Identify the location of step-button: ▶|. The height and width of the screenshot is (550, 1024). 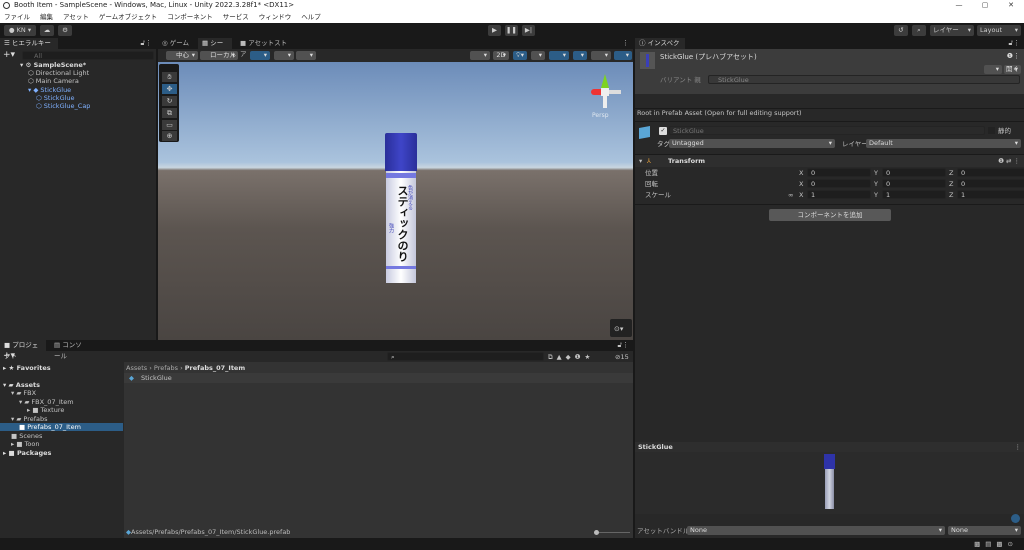
(528, 30).